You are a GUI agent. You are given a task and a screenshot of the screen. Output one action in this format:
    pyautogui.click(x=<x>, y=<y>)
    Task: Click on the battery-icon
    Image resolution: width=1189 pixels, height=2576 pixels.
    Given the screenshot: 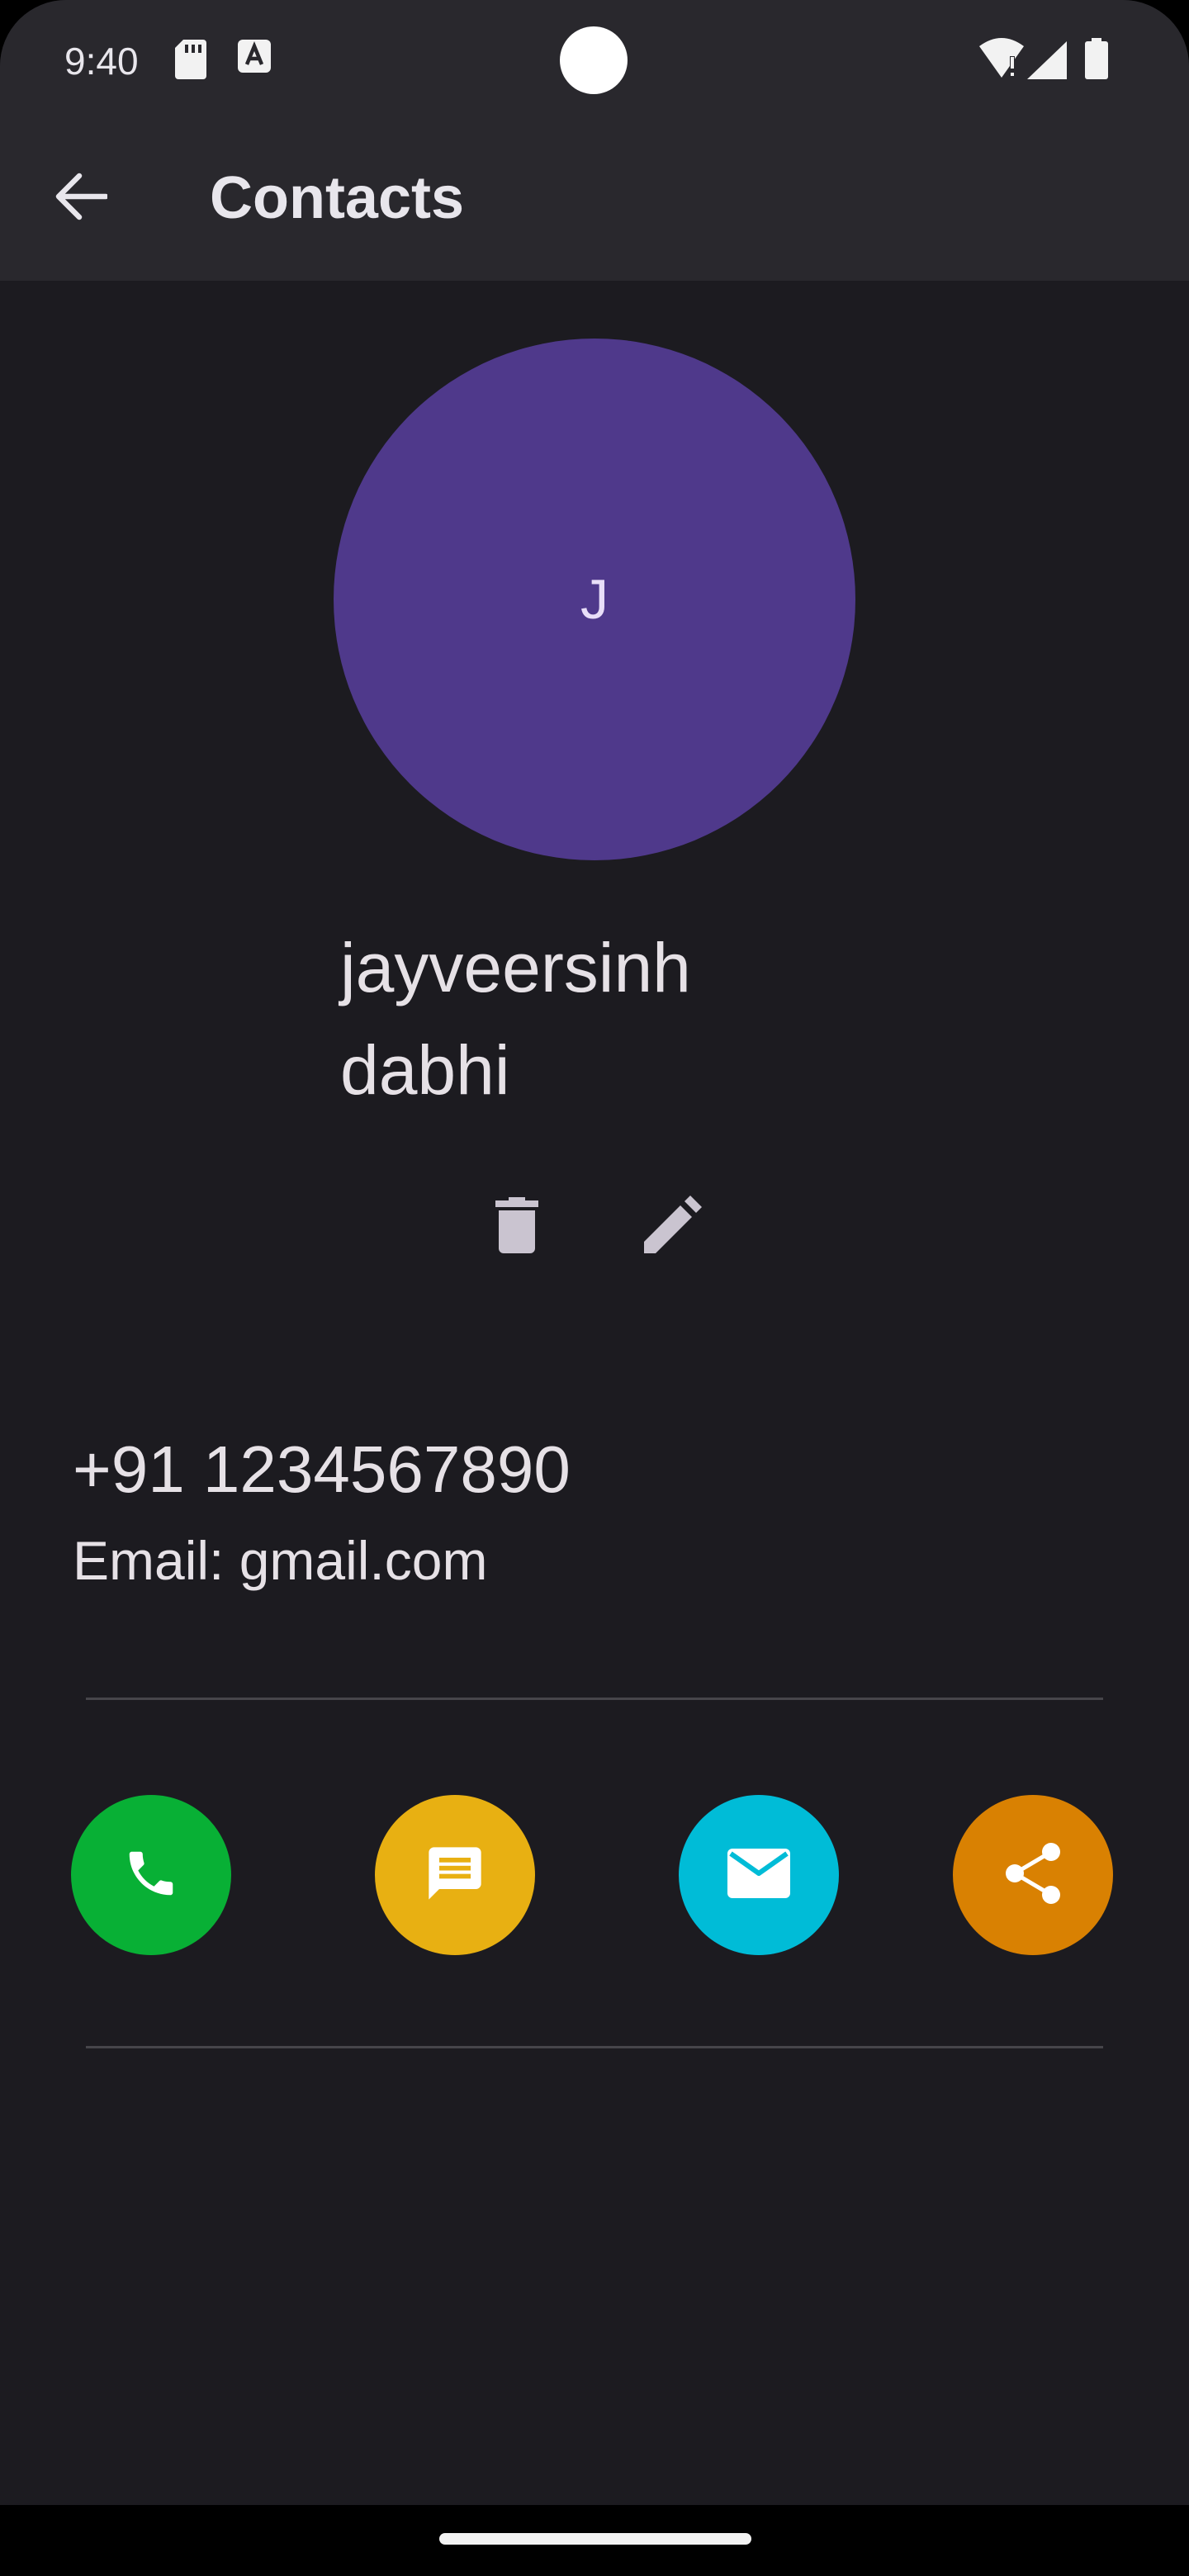 What is the action you would take?
    pyautogui.click(x=1097, y=58)
    